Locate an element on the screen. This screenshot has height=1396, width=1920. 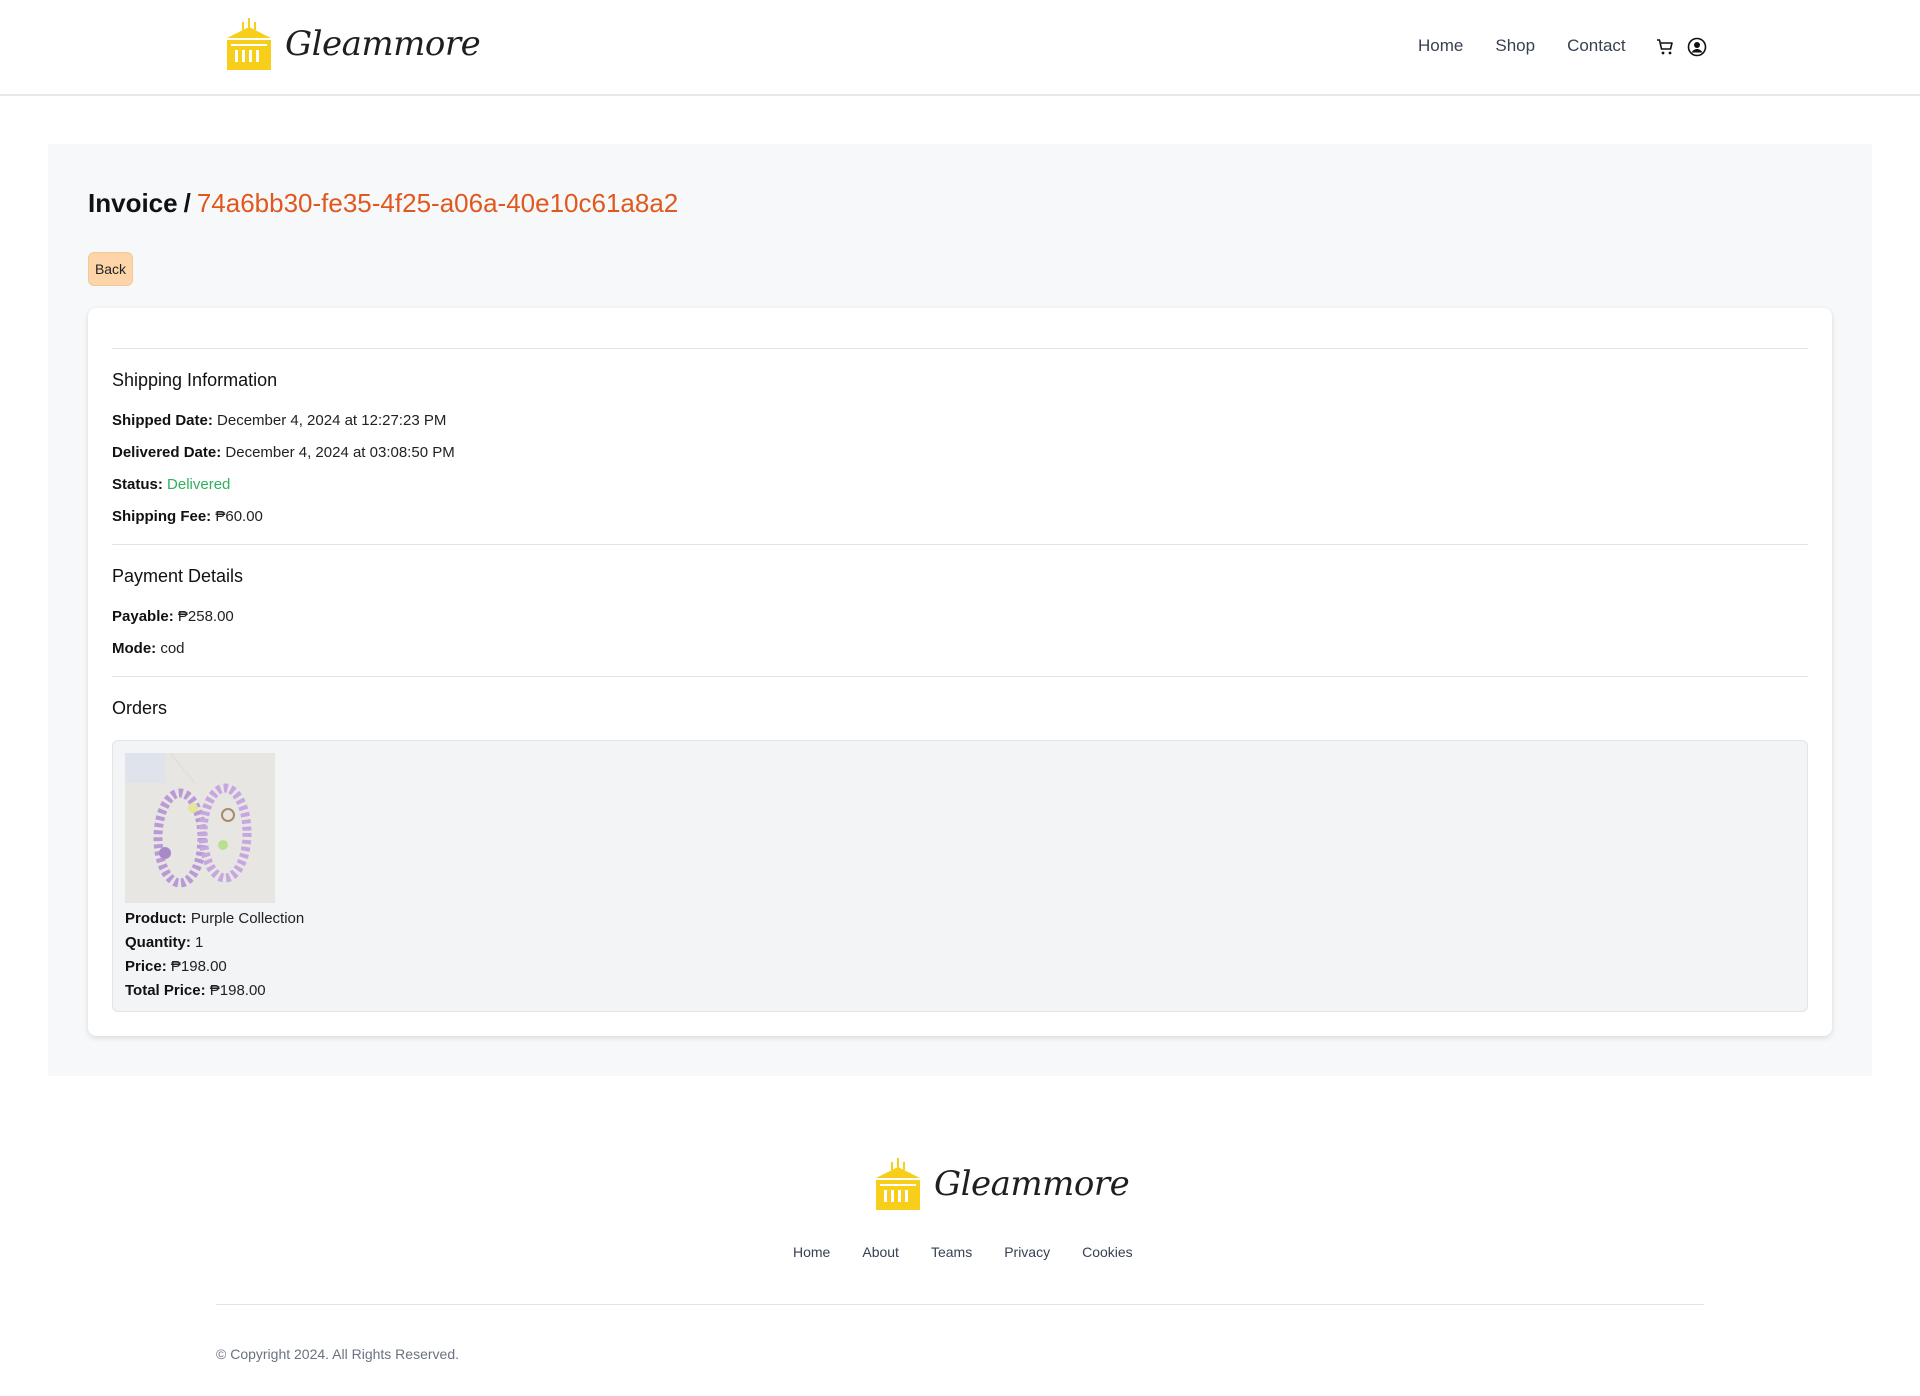
product-label: Product: is located at coordinates (156, 918).